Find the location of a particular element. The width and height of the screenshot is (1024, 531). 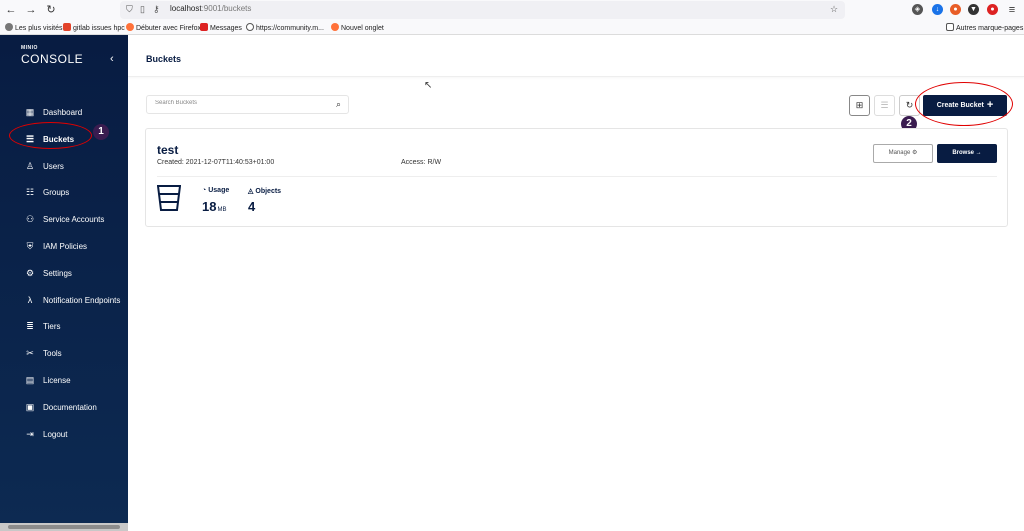

logo: CONSOLE is located at coordinates (52, 59).